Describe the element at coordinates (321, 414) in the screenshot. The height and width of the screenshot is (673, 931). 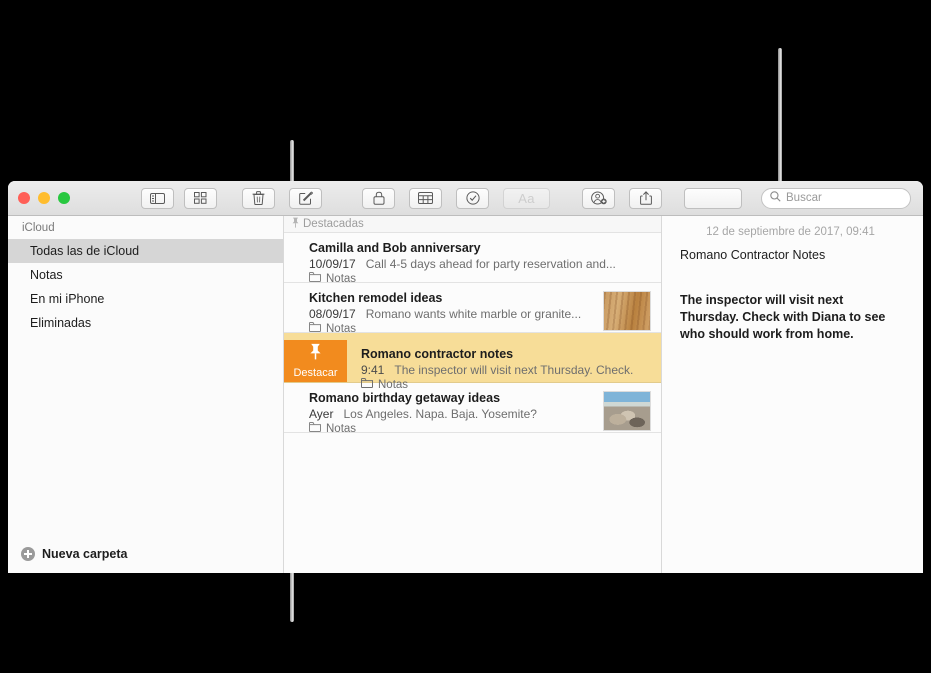
I see `note-date: Ayer` at that location.